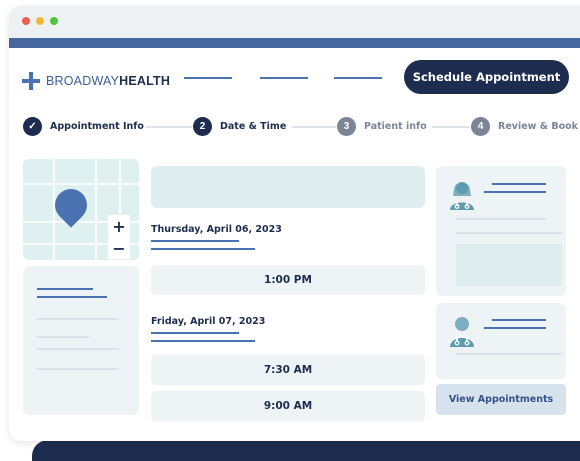 Image resolution: width=580 pixels, height=461 pixels. Describe the element at coordinates (346, 126) in the screenshot. I see `step-number: 3` at that location.